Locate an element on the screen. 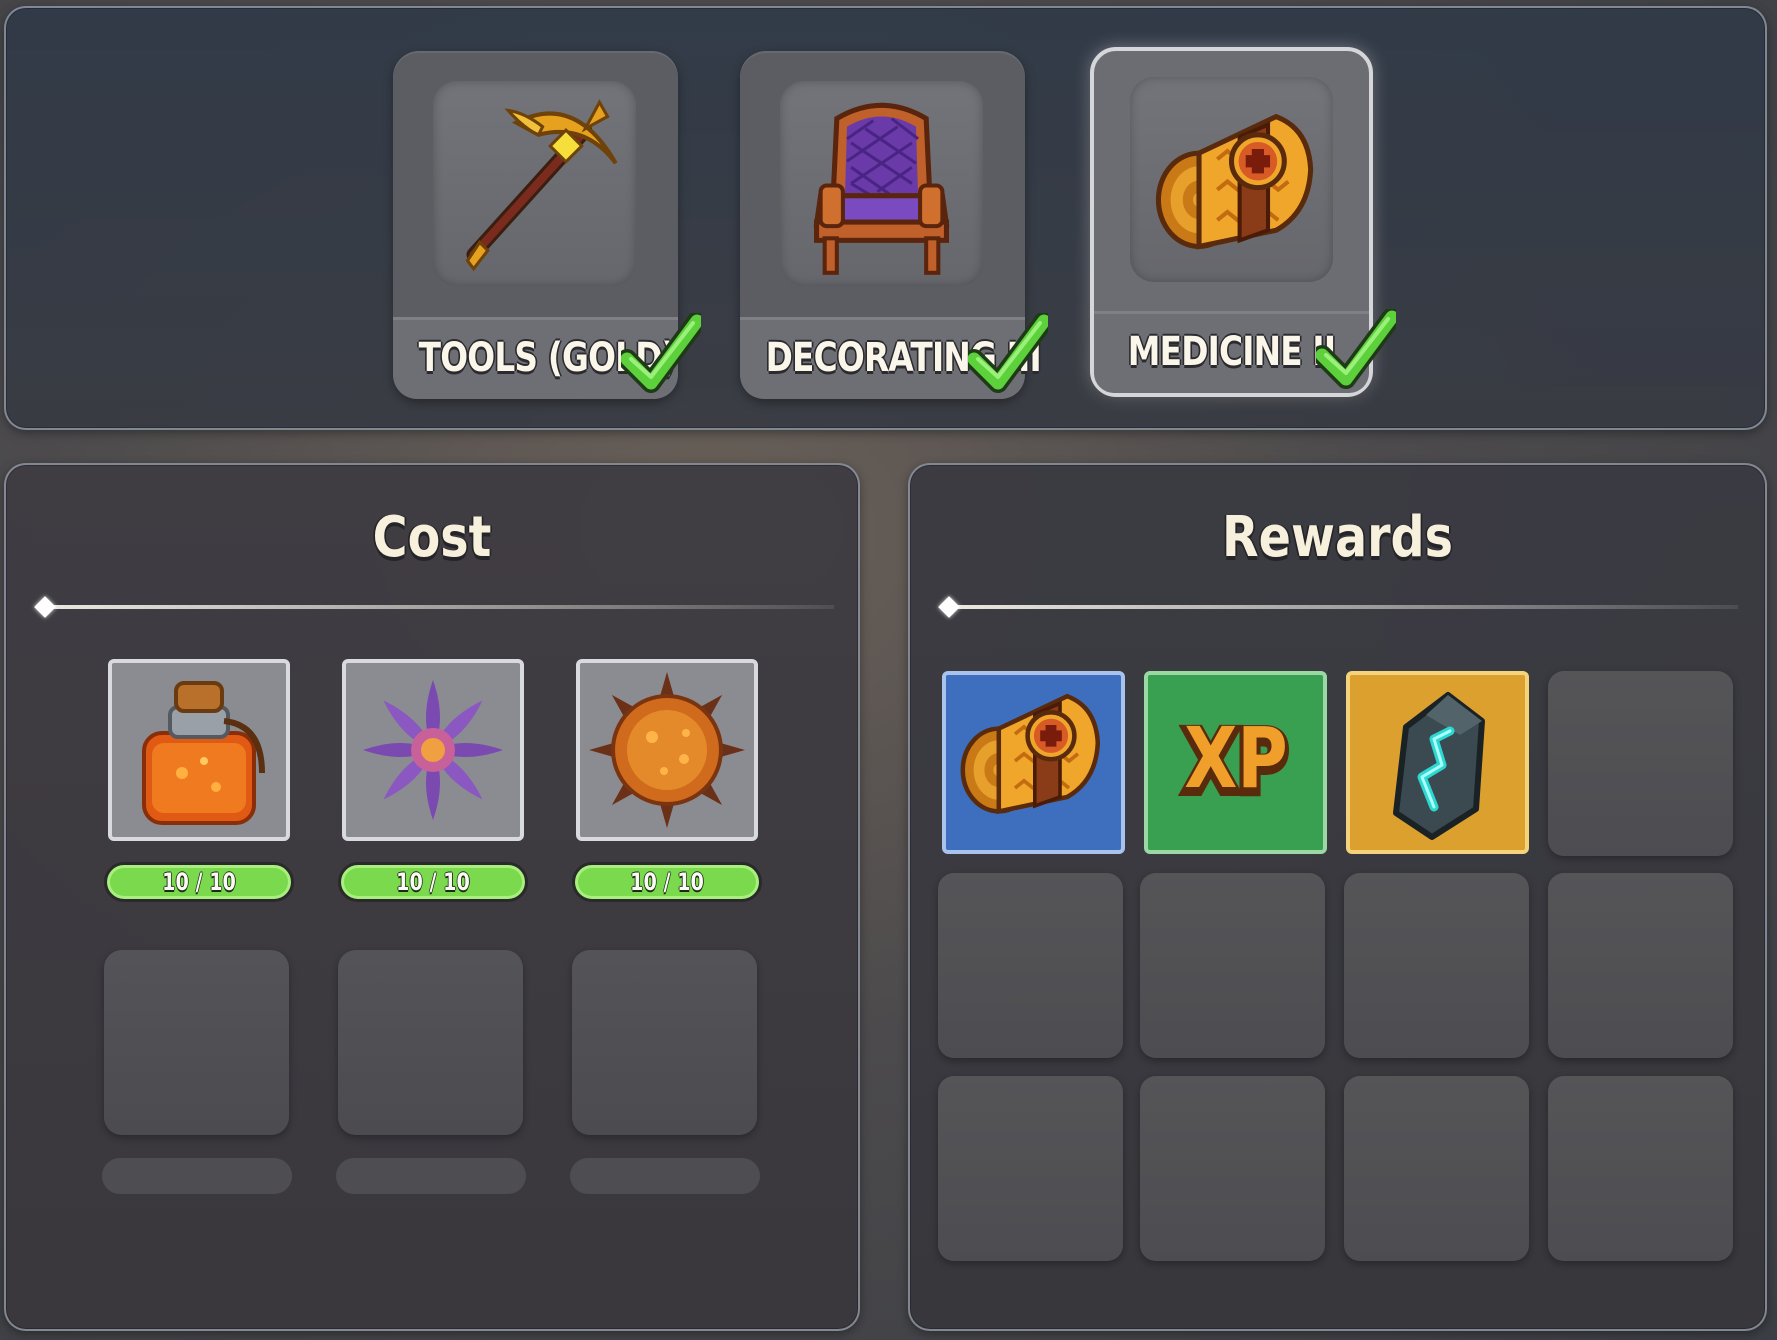  skill-label-medicine: MEDICINE II is located at coordinates (1231, 352).